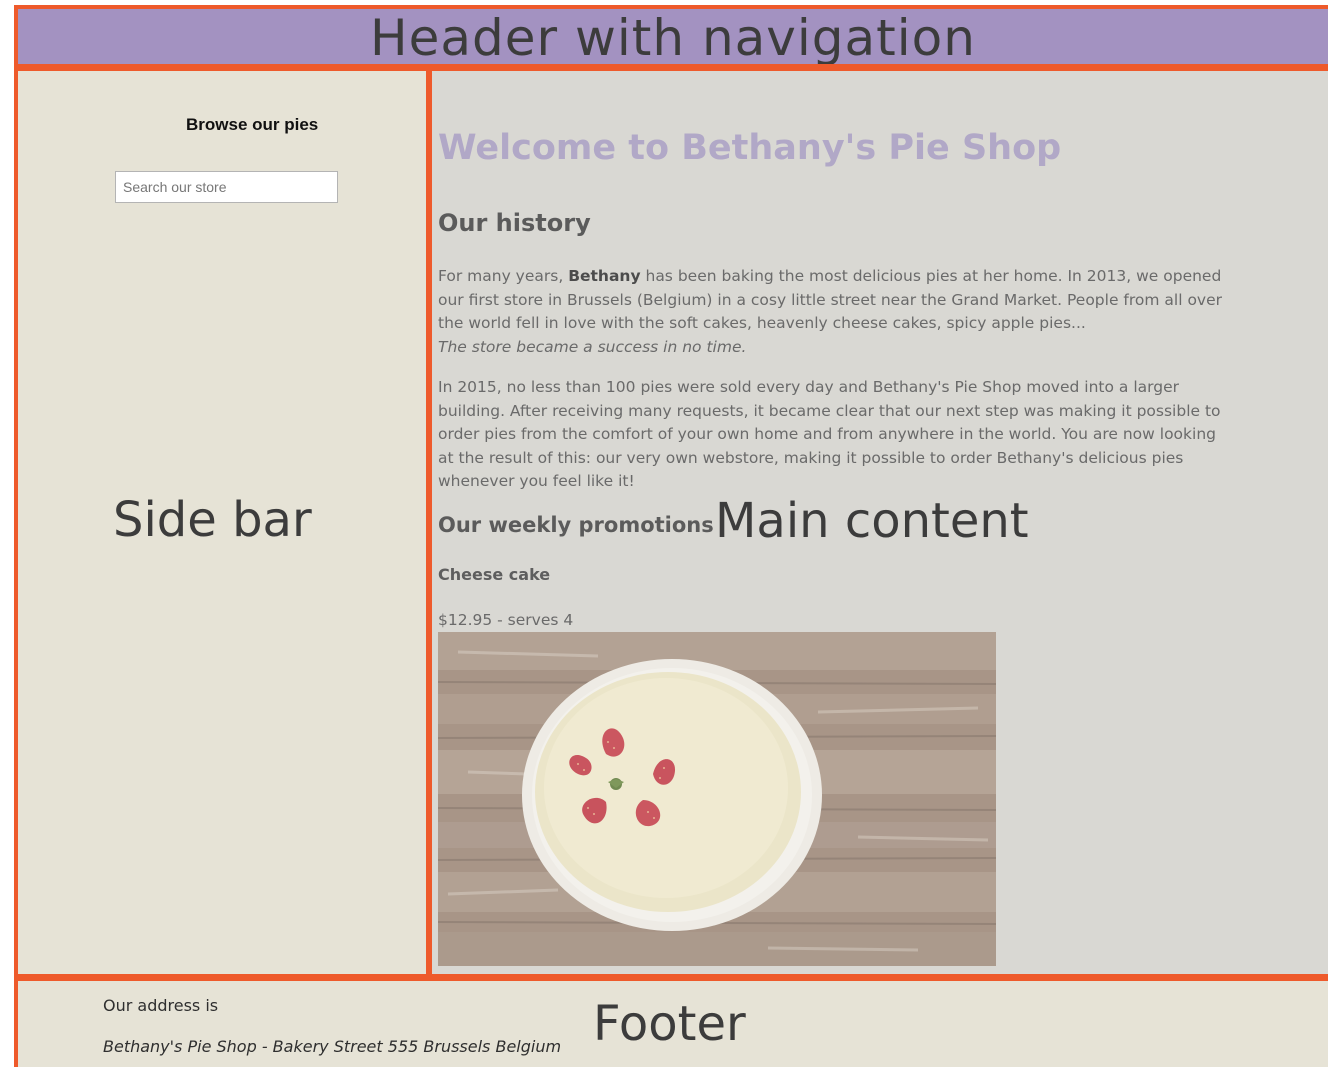  What do you see at coordinates (671, 977) in the screenshot?
I see `frame-footer-top-line` at bounding box center [671, 977].